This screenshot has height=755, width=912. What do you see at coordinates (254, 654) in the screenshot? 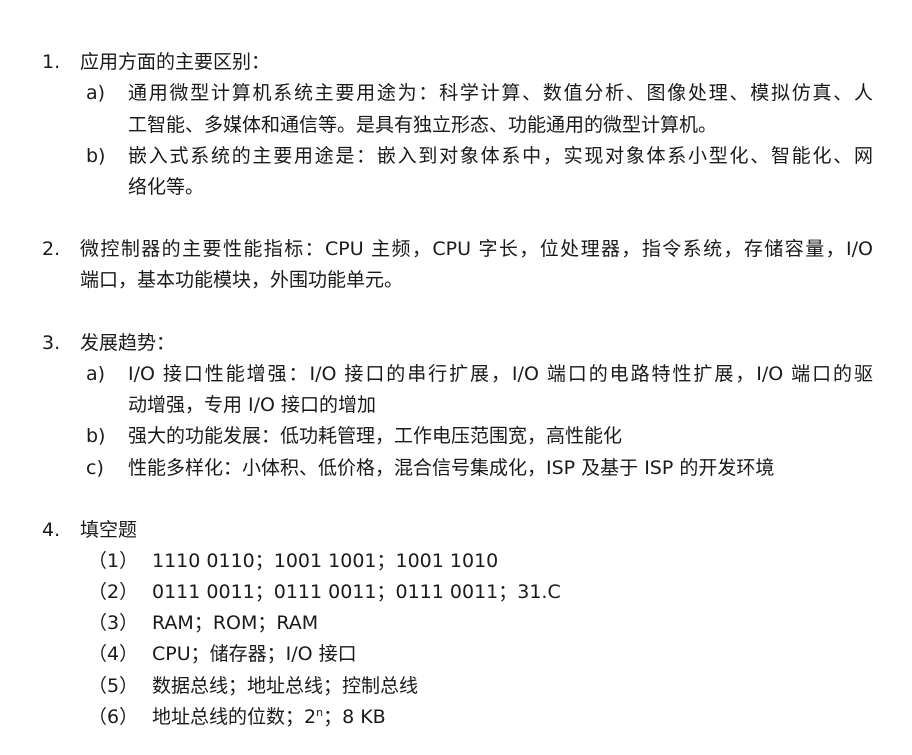
I see `answer-text-4: CPU；储存器；I/O 接口` at bounding box center [254, 654].